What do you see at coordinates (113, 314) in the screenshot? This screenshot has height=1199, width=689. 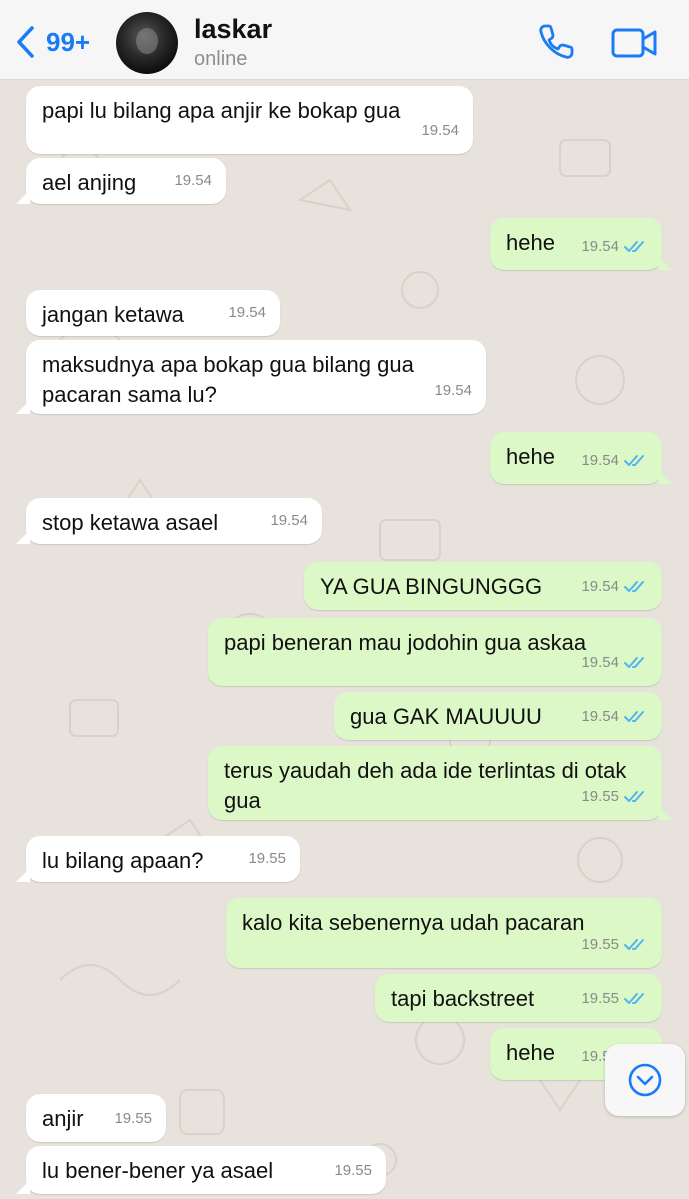 I see `message-text: jangan ketawa` at bounding box center [113, 314].